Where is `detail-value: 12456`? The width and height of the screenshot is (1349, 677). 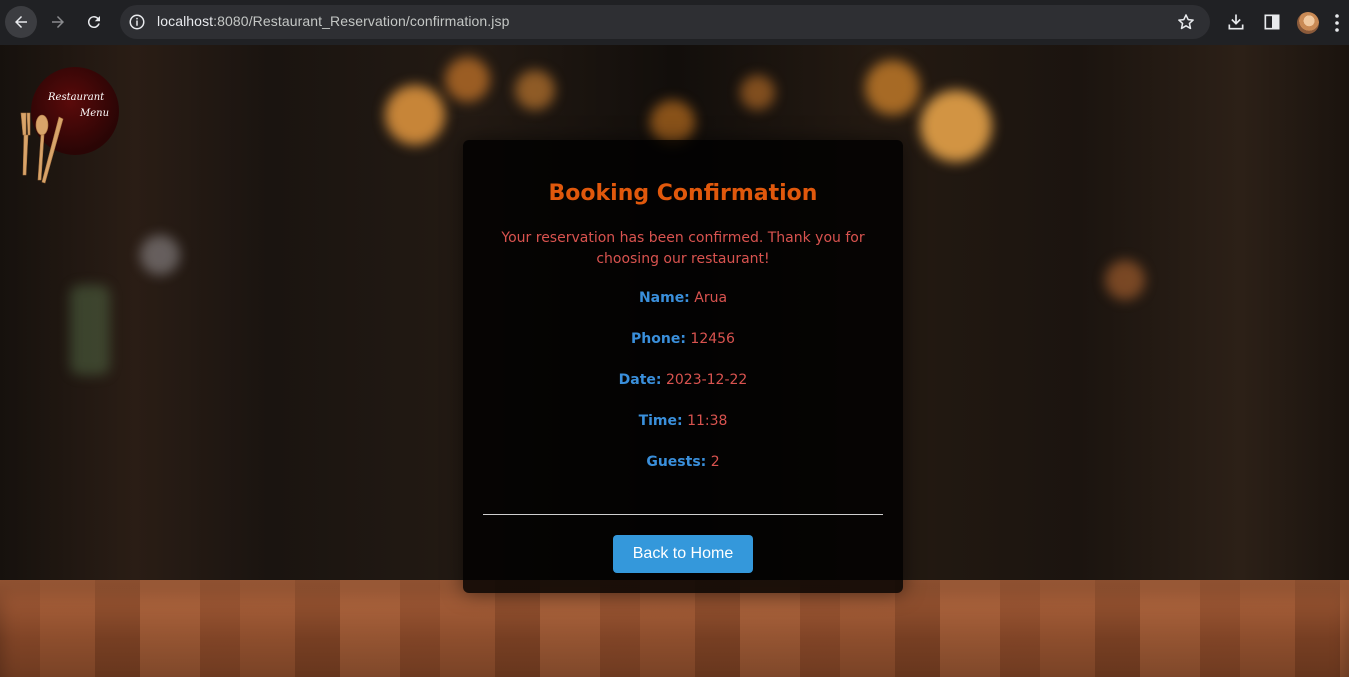 detail-value: 12456 is located at coordinates (712, 339).